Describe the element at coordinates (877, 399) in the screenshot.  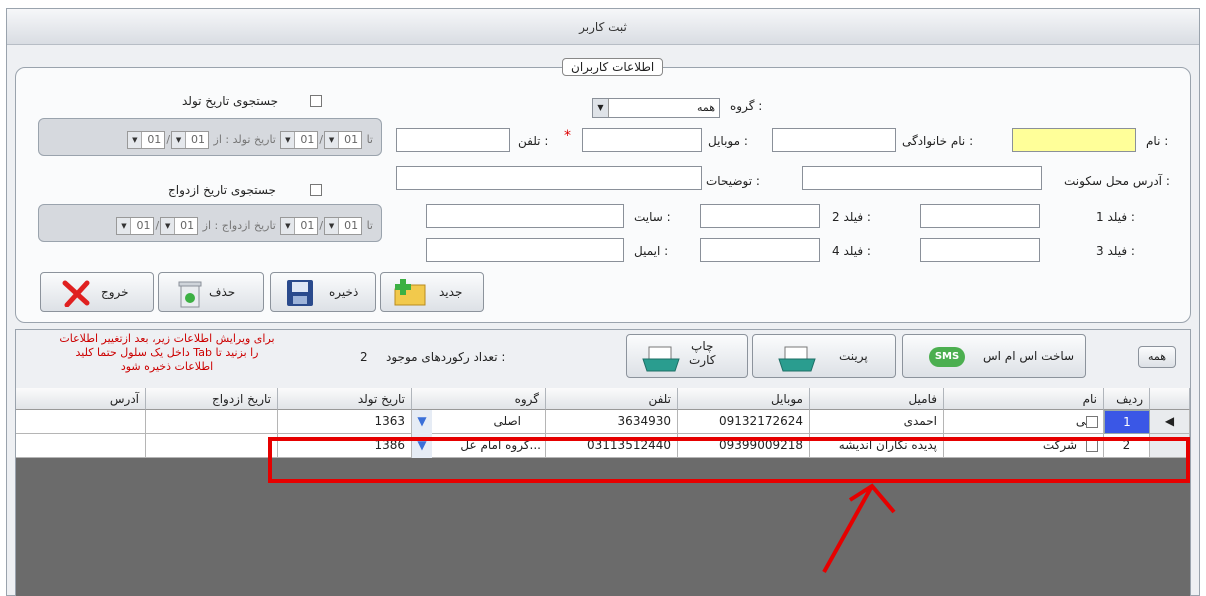
I see `column-header-family: فامیل` at that location.